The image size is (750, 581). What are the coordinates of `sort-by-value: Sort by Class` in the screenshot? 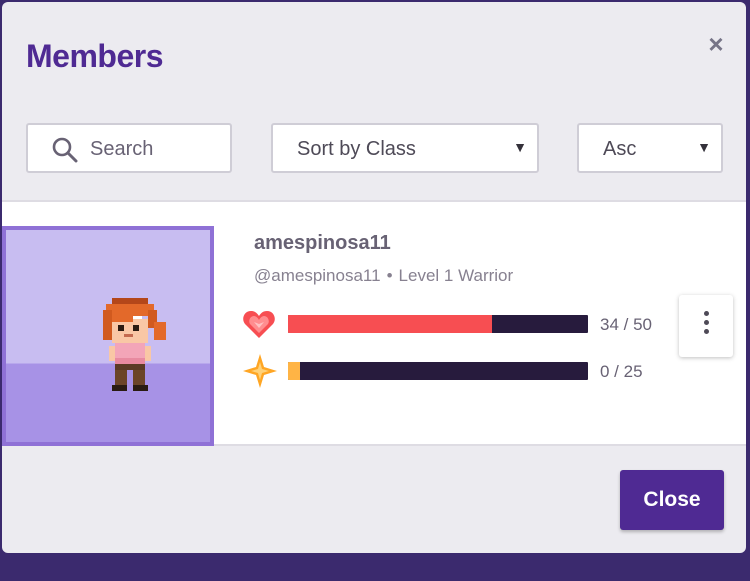 It's located at (356, 149).